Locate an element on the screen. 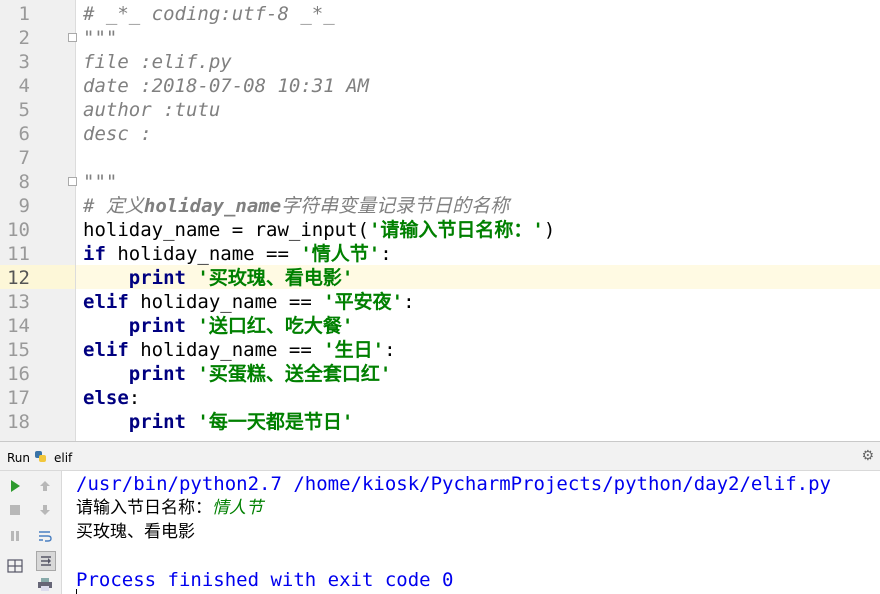 This screenshot has width=880, height=594. code-token: '生日' is located at coordinates (354, 350).